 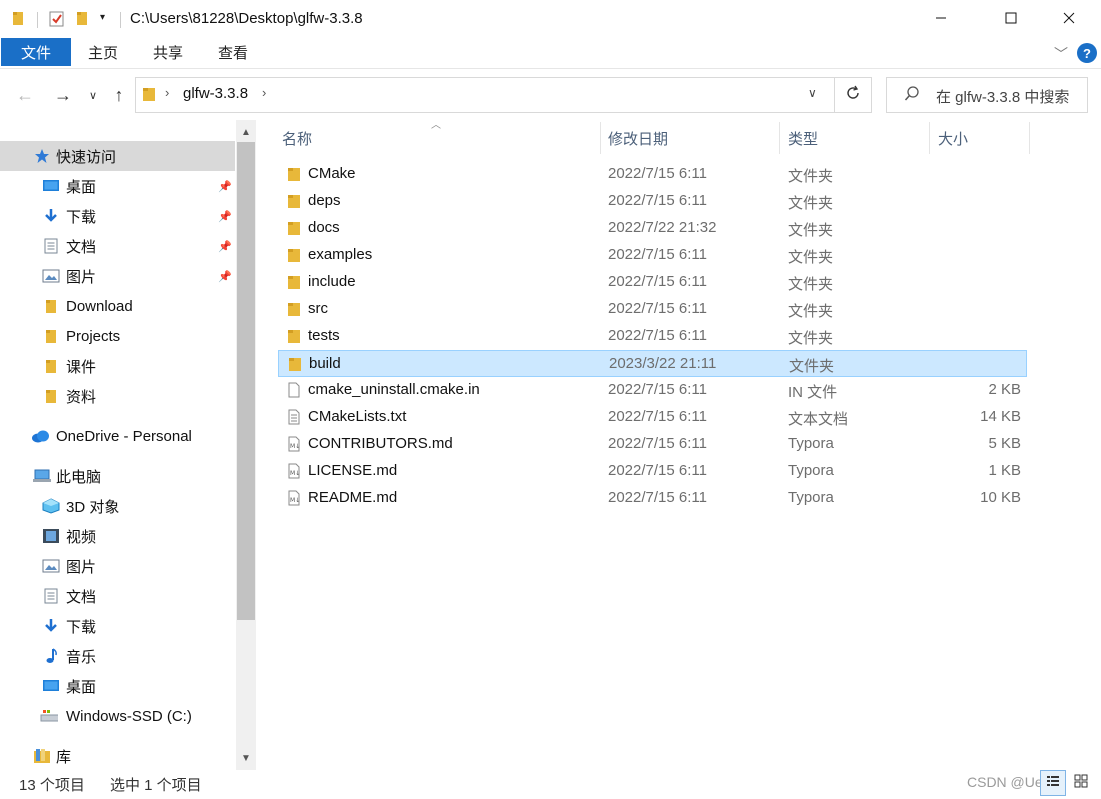 I want to click on nav-item-3d-objects: 3D 对象, so click(x=117, y=506).